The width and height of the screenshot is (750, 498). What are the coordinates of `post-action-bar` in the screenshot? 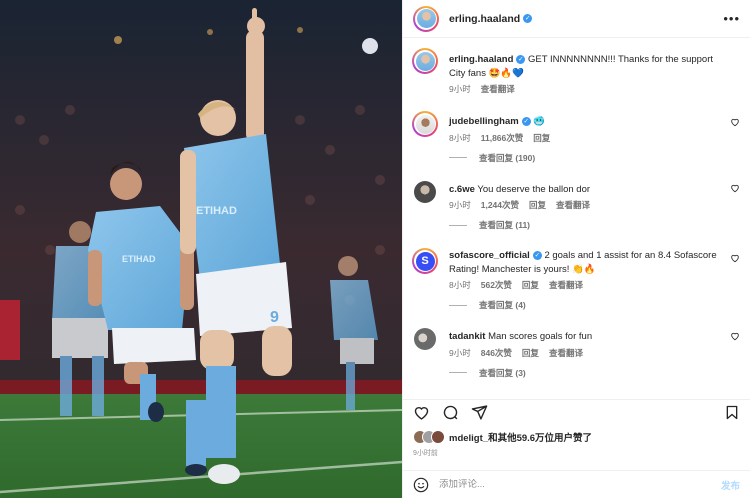 It's located at (576, 412).